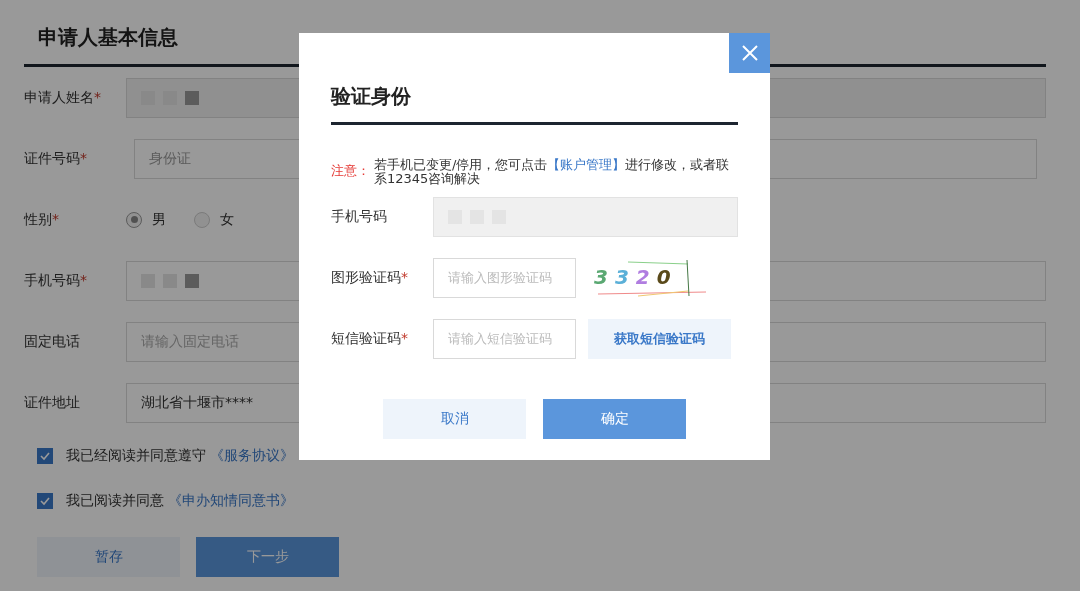  I want to click on field-label: 证件号码, so click(52, 157).